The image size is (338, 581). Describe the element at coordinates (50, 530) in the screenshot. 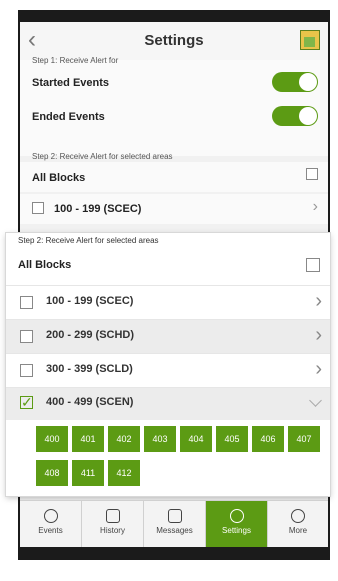

I see `tab-label: Events` at that location.